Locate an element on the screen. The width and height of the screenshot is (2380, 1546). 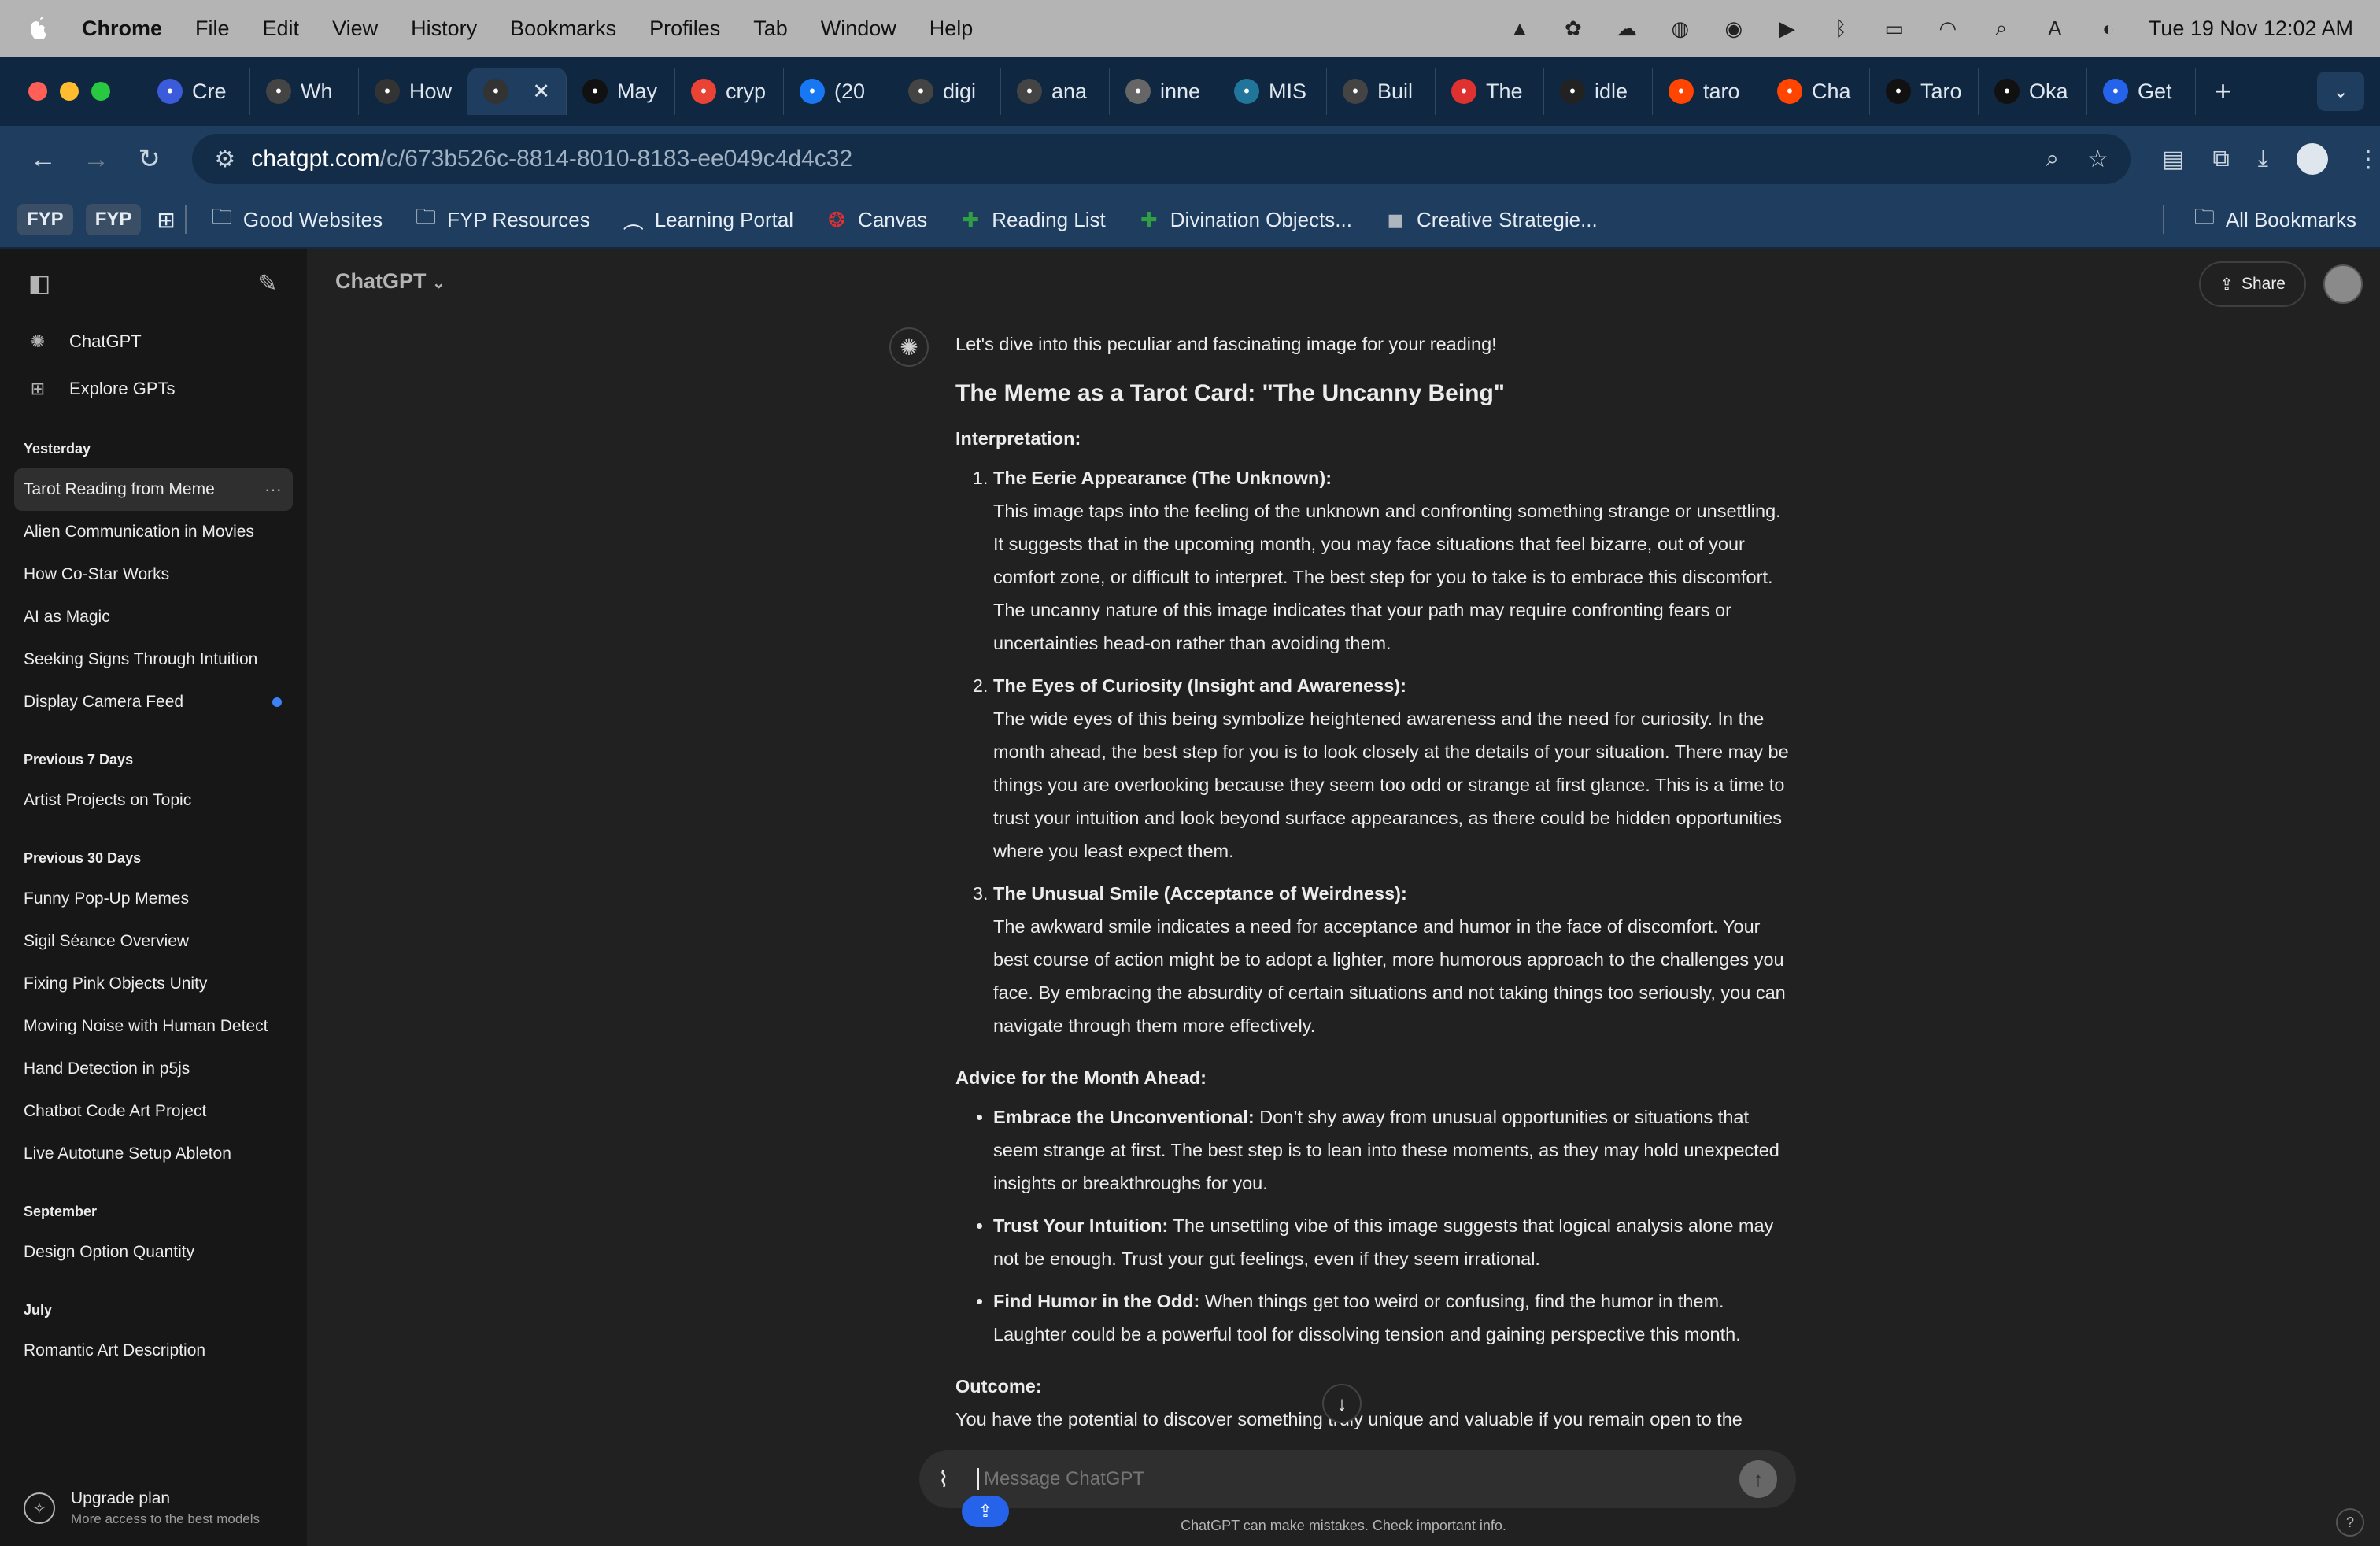
browser-tab: • Buil is located at coordinates (1381, 91).